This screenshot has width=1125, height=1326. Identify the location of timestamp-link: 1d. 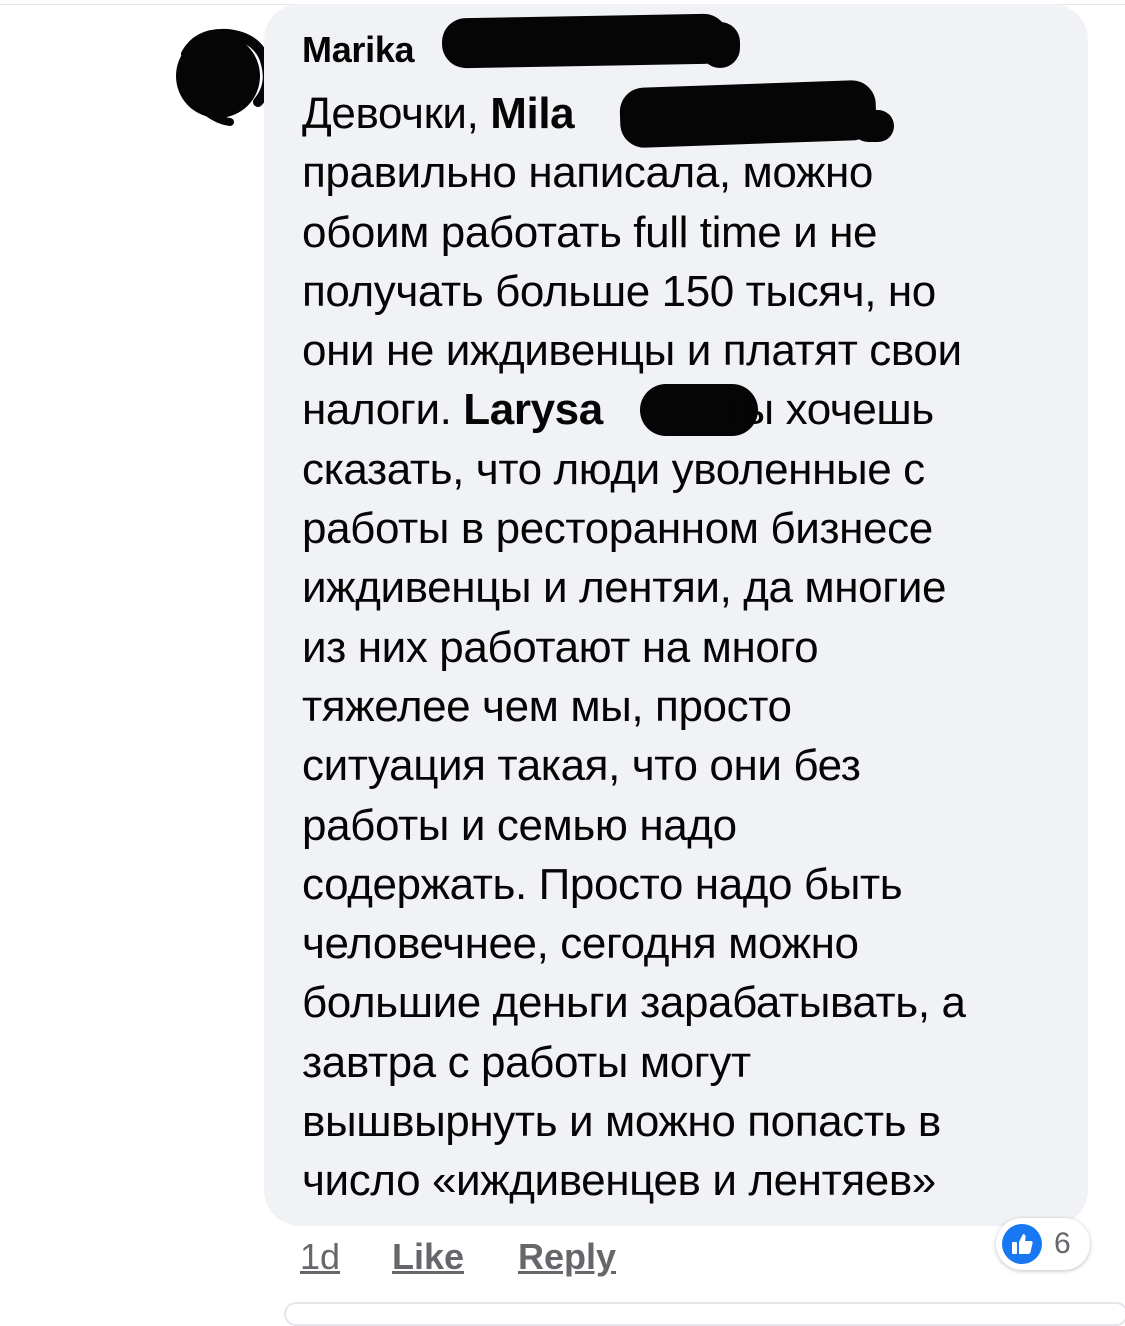
(320, 1257).